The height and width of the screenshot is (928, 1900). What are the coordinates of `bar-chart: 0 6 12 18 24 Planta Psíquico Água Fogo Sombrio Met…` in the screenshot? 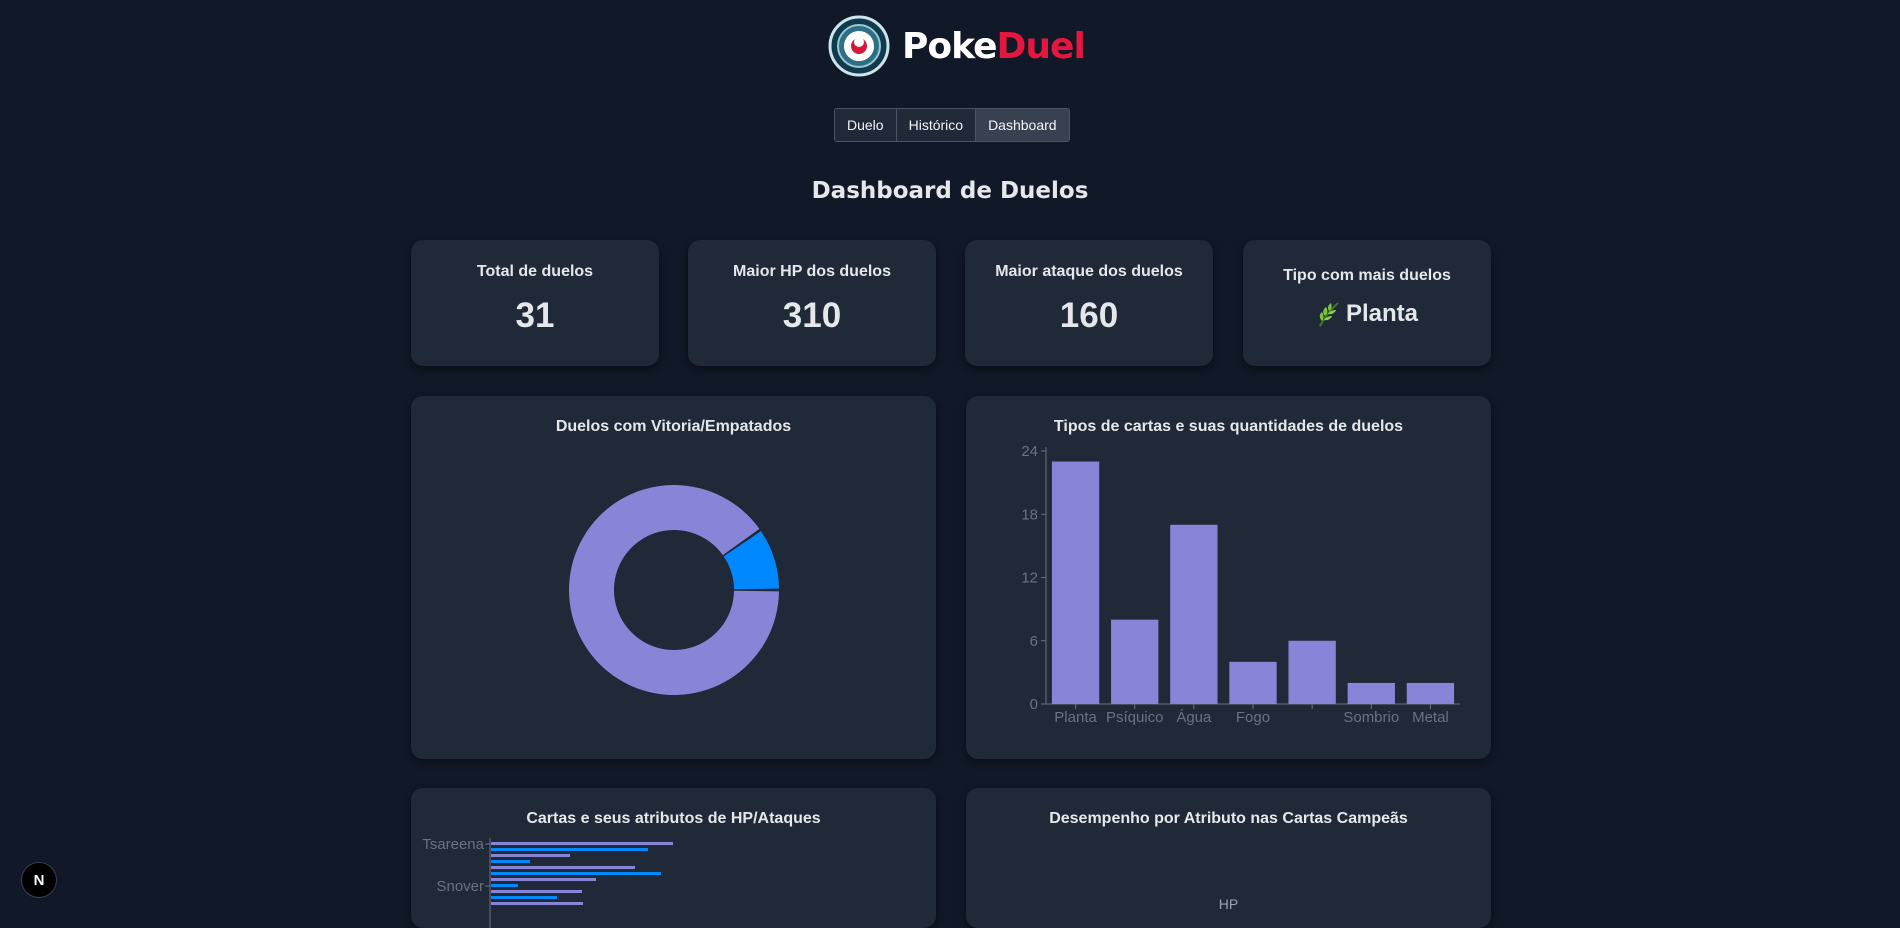 It's located at (1240, 584).